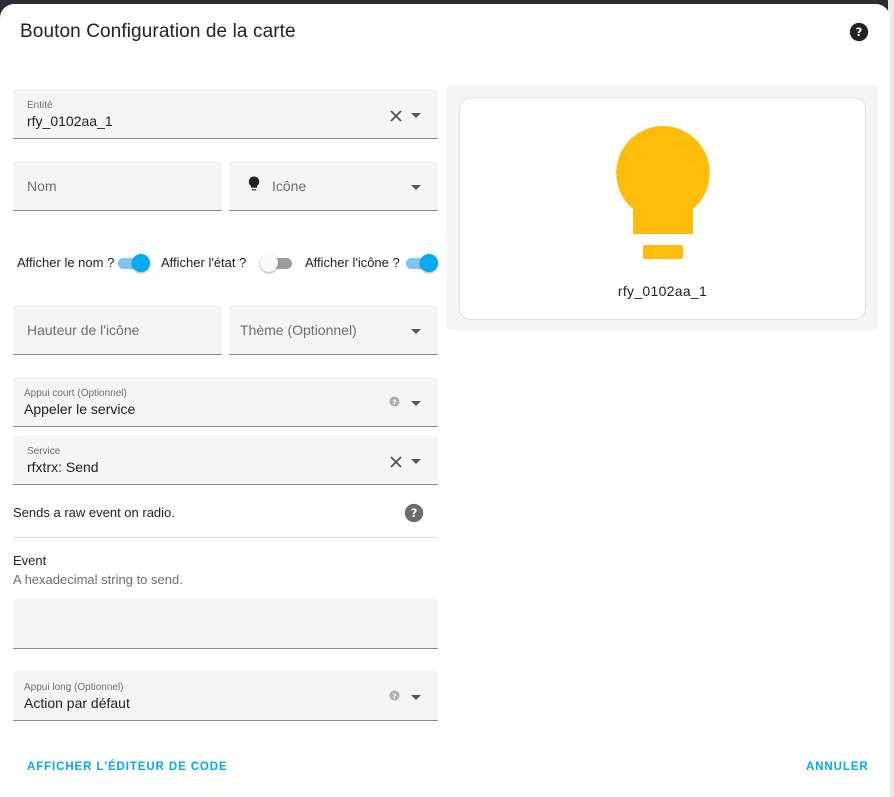 The height and width of the screenshot is (797, 894). I want to click on icon-height-placeholder: Hauteur de l'icône, so click(83, 330).